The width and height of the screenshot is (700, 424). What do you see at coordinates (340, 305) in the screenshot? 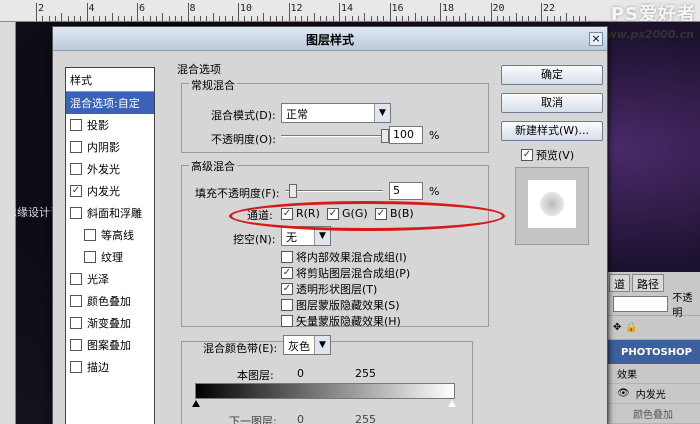
I see `advanced-option-checkbox: 图层蒙版隐藏效果(S)` at bounding box center [340, 305].